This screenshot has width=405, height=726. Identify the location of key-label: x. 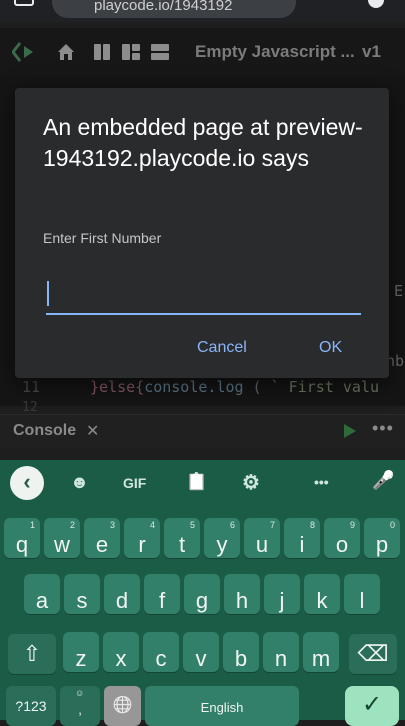
(121, 658).